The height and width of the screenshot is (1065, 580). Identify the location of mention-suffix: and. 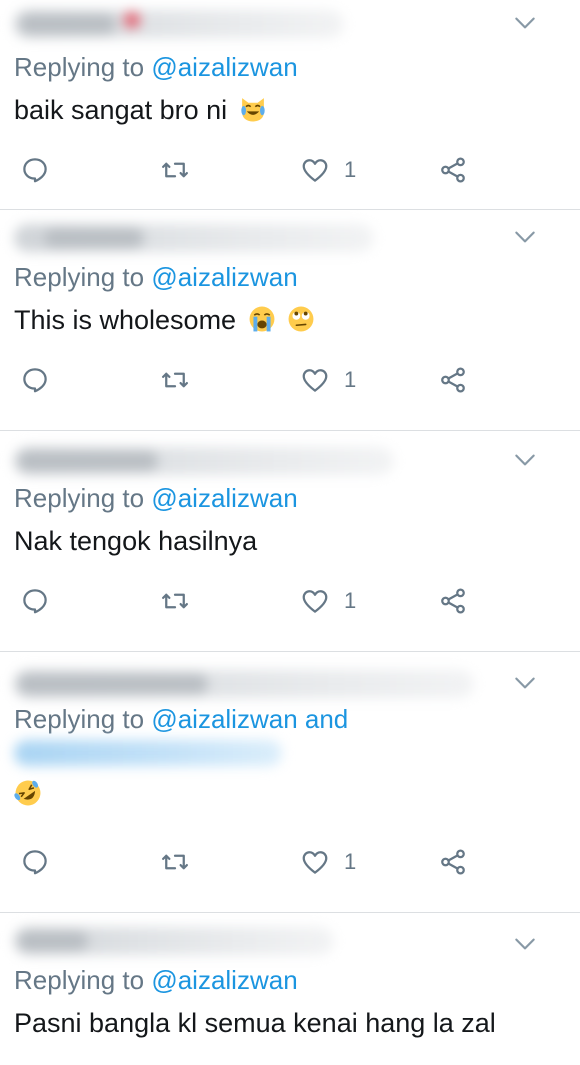
(323, 719).